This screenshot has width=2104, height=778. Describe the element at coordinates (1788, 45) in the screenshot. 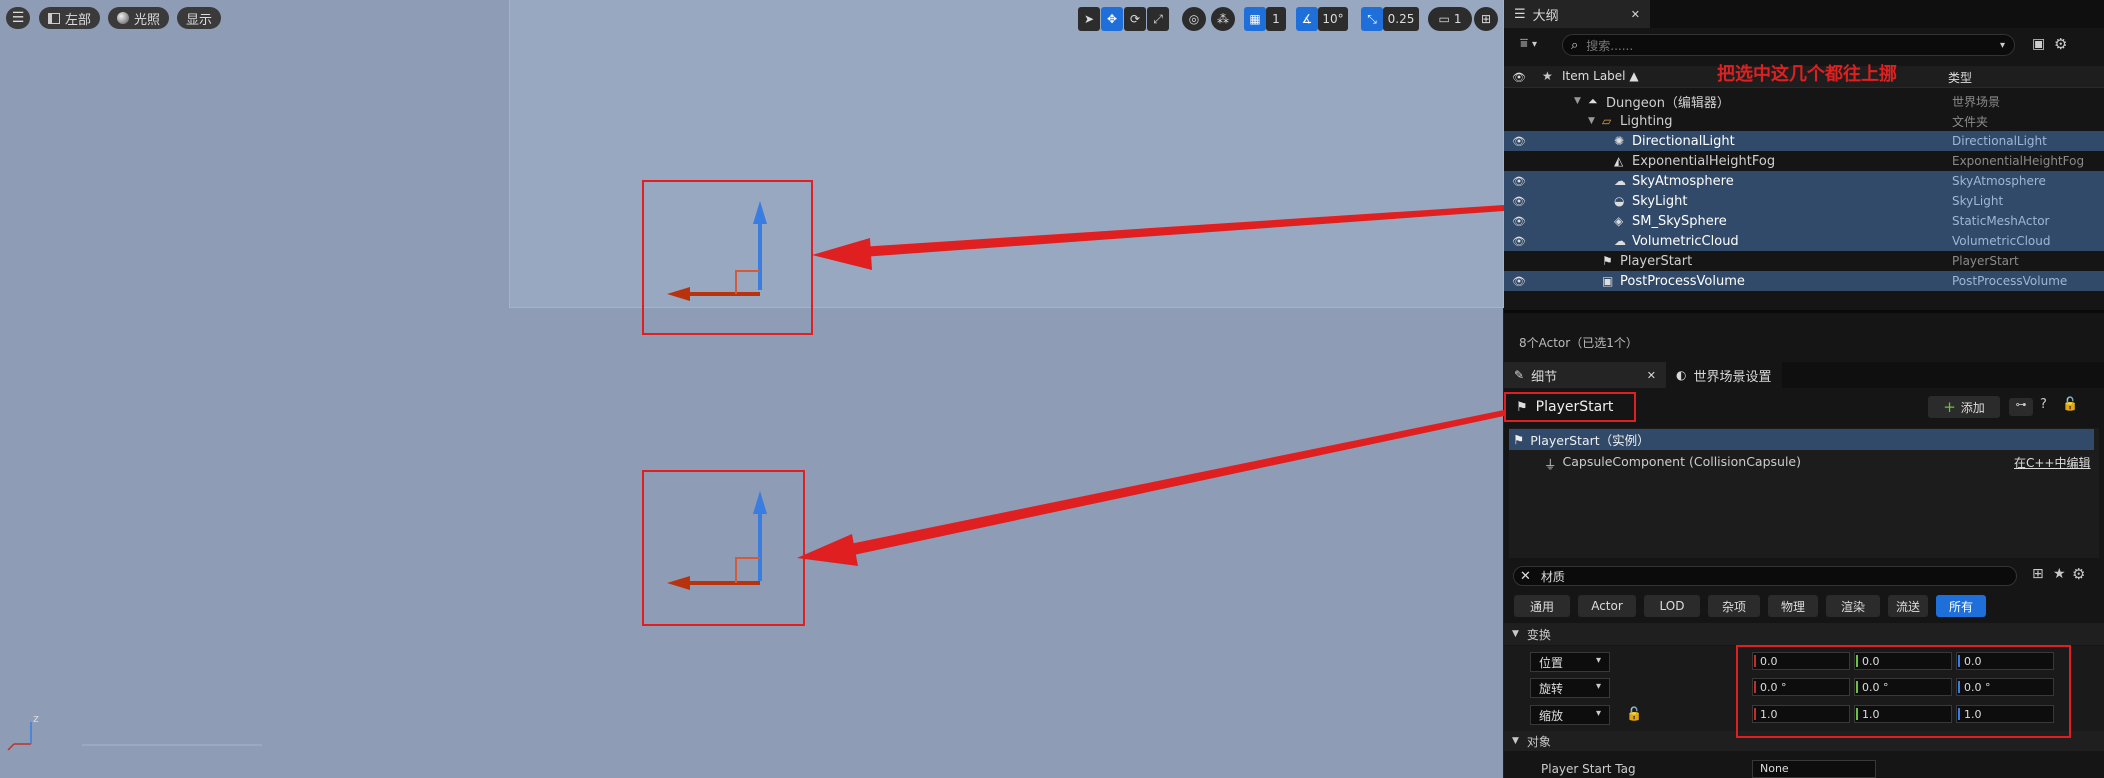

I see `outliner-search-input: ⌕ 搜索...... ▾` at that location.